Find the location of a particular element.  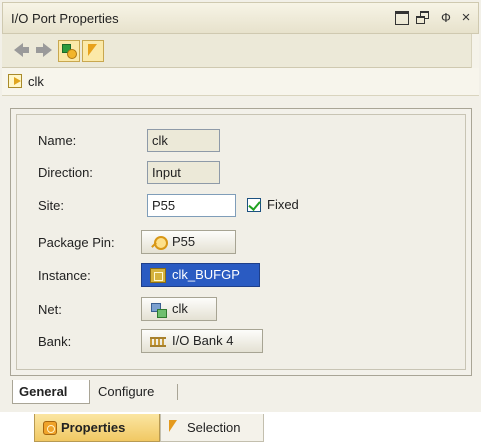

view-tab-selection-label: Selection is located at coordinates (214, 427).